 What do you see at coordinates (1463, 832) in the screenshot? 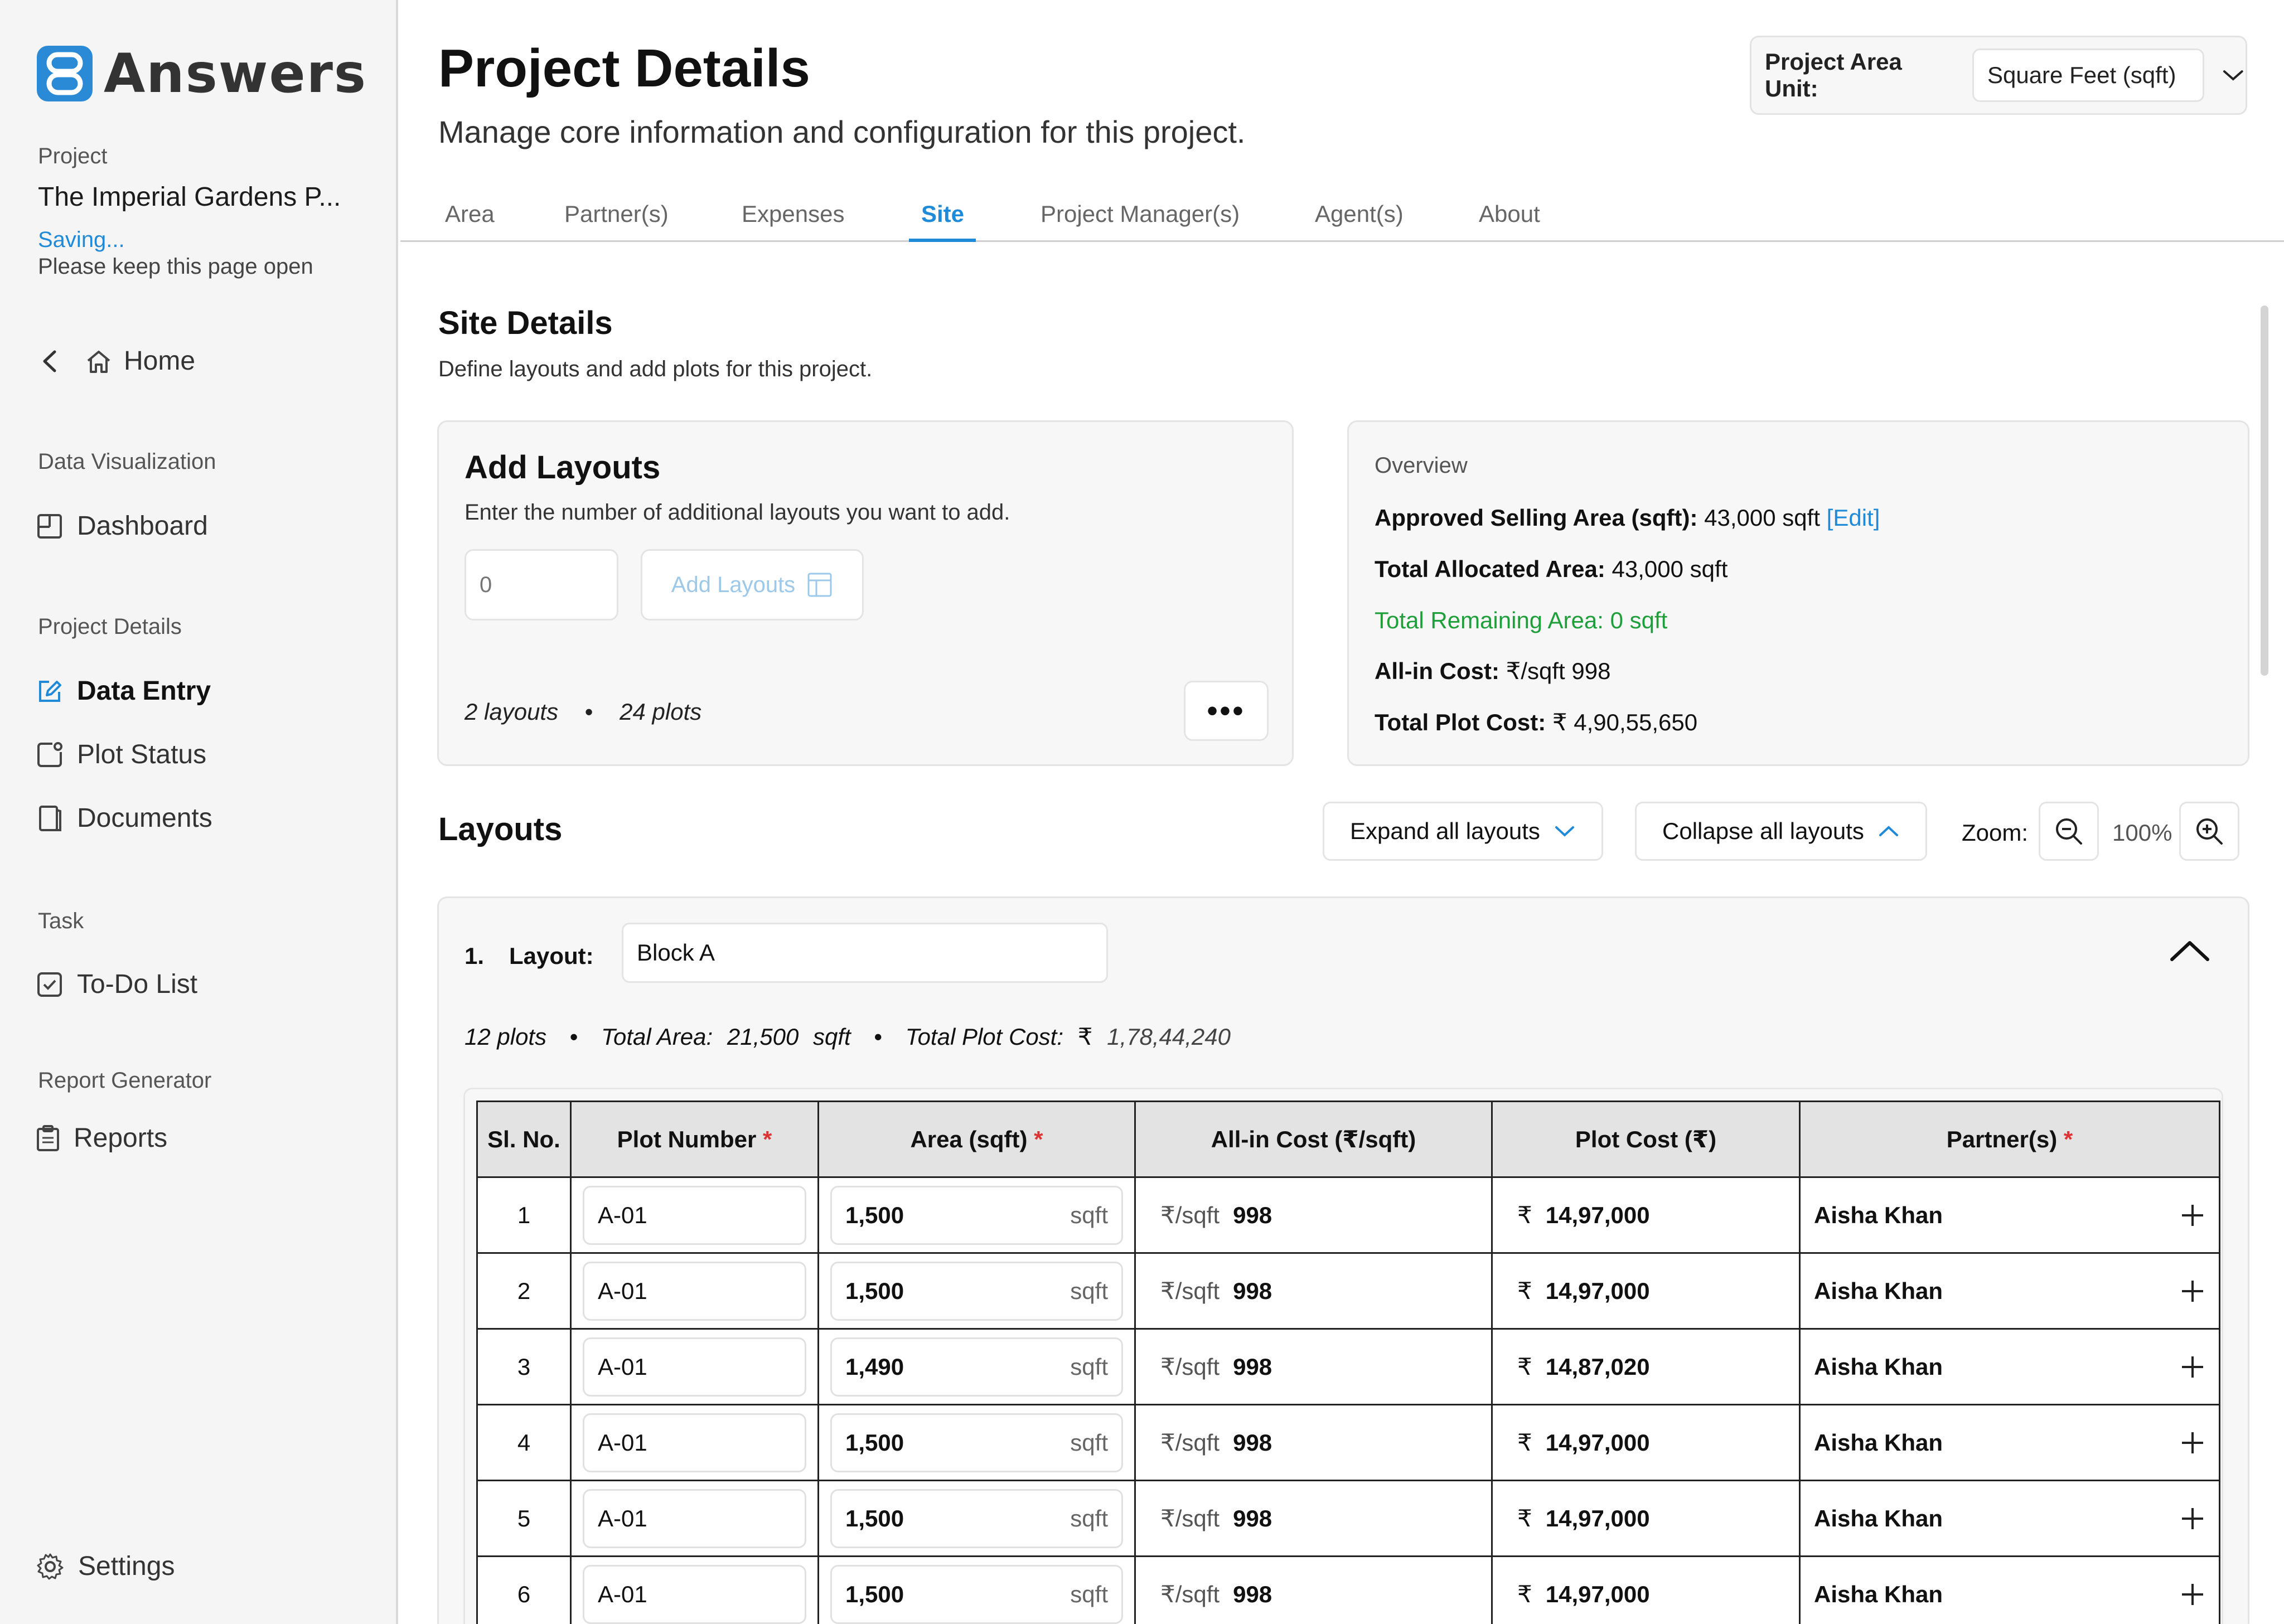
I see `expand-all-layouts-button: Expand all layouts` at bounding box center [1463, 832].